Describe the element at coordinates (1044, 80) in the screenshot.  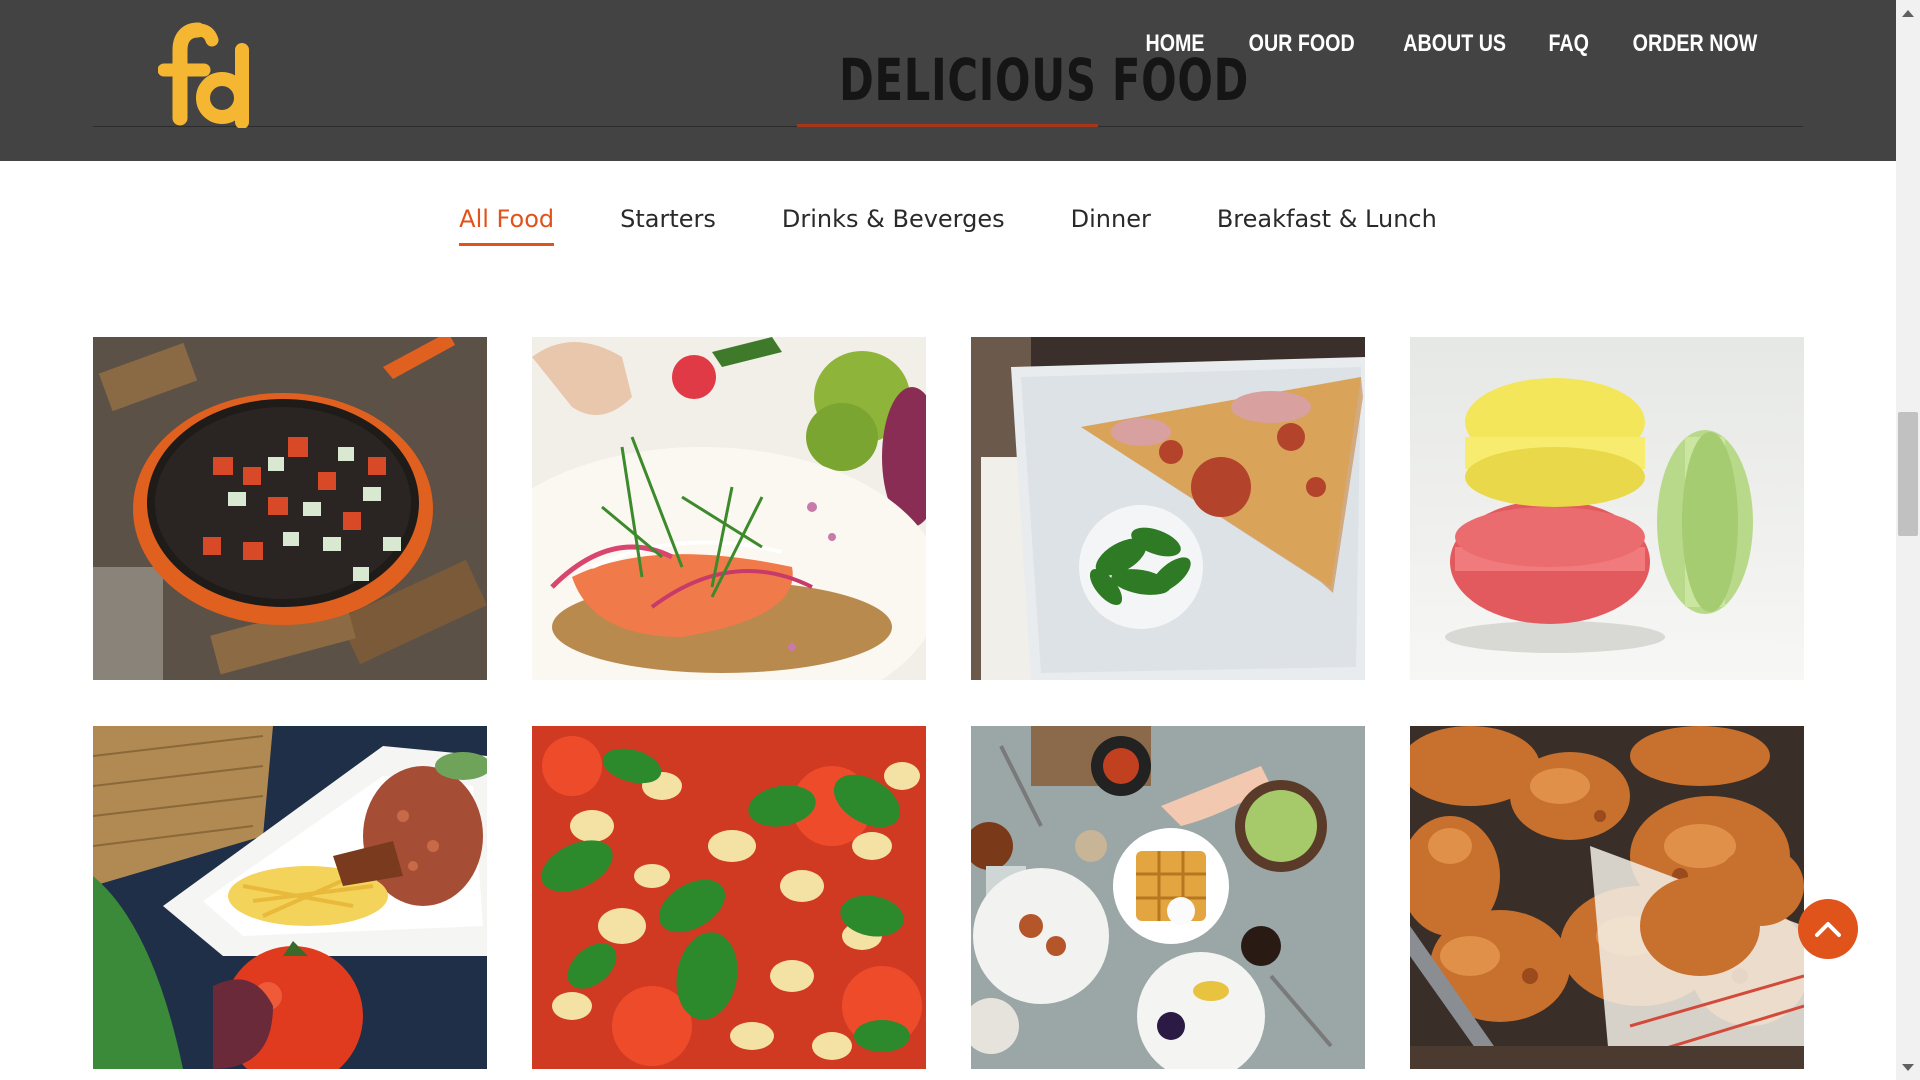
I see `site-title: DELICIOUS FOOD` at that location.